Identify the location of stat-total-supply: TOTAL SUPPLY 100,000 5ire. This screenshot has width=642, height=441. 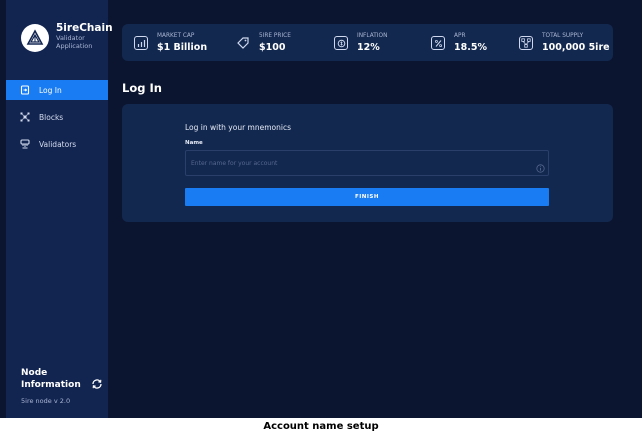
(564, 43).